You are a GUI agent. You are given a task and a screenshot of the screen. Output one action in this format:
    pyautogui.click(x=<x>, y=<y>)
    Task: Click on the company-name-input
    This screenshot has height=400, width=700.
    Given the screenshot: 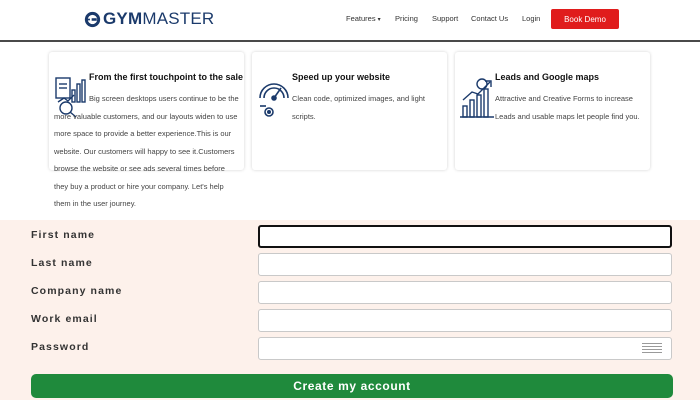 What is the action you would take?
    pyautogui.click(x=465, y=292)
    